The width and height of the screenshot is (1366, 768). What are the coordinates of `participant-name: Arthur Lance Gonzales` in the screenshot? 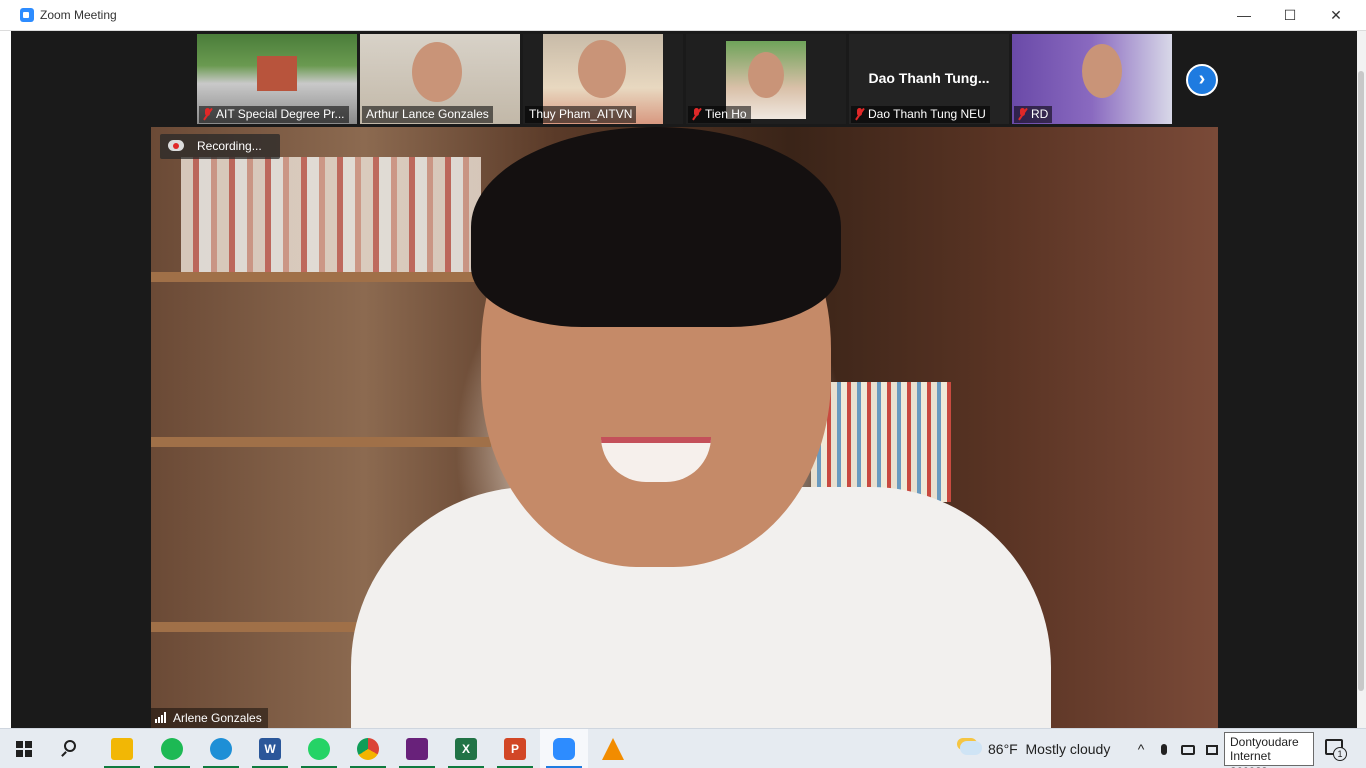 It's located at (427, 114).